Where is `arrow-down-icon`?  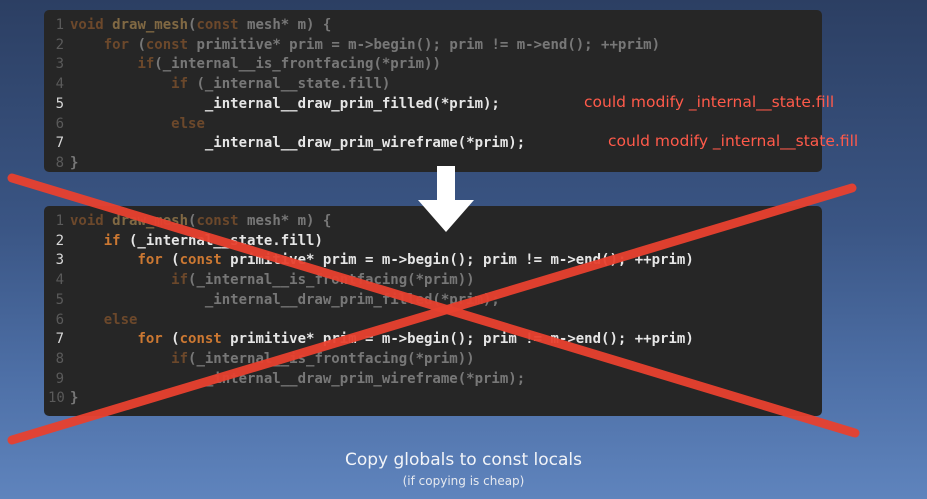 arrow-down-icon is located at coordinates (446, 199).